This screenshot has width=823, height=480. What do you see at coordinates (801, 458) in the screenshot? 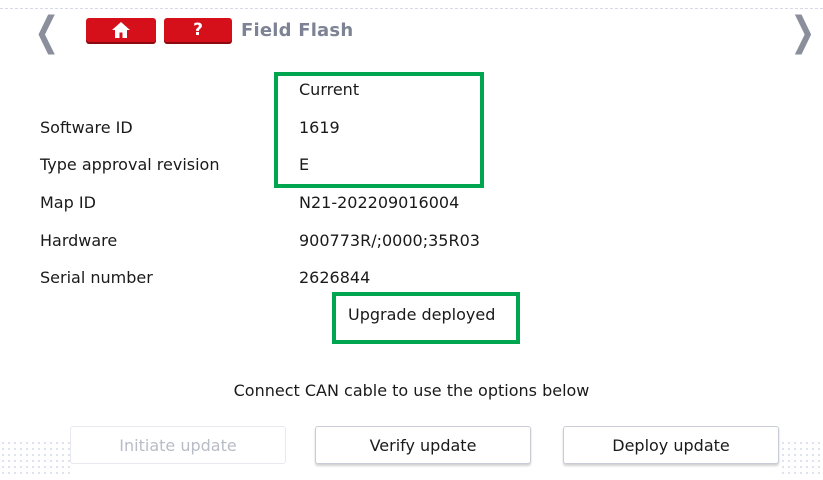
I see `decorative-dots-right` at bounding box center [801, 458].